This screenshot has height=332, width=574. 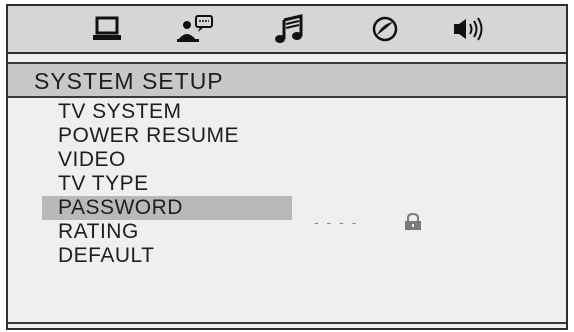 What do you see at coordinates (167, 160) in the screenshot?
I see `menu-item-video: VIDEO` at bounding box center [167, 160].